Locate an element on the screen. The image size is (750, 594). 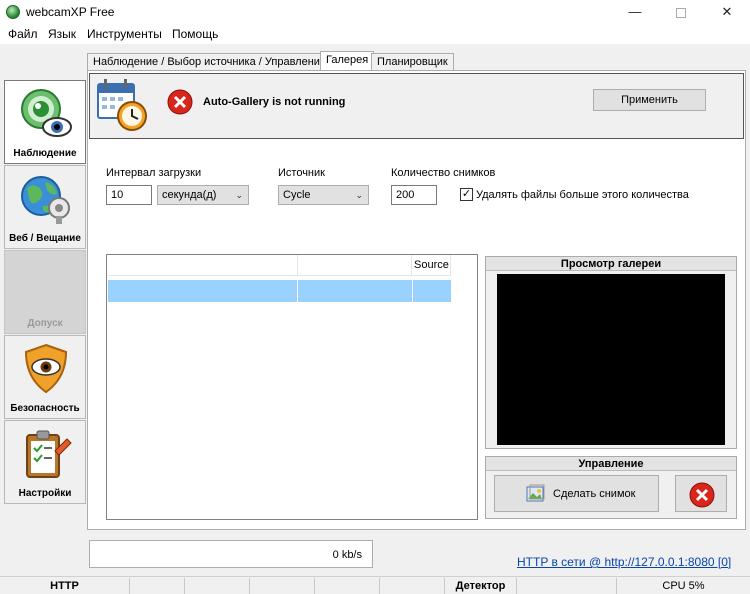
gallery-preview-screen is located at coordinates (611, 359).